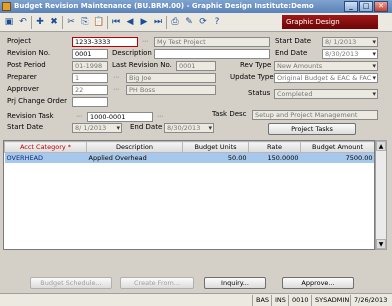 Image resolution: width=392 pixels, height=306 pixels. What do you see at coordinates (134, 147) in the screenshot?
I see `column-header-description: Description` at bounding box center [134, 147].